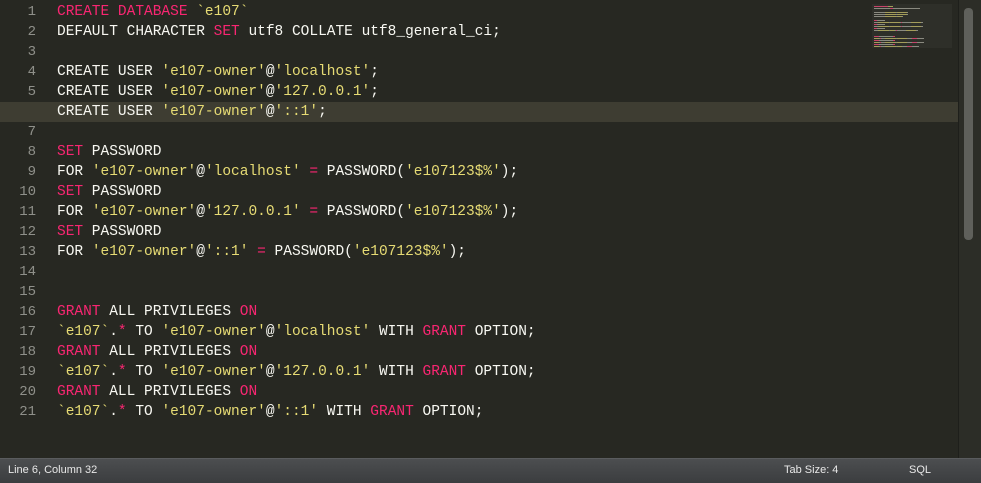  I want to click on line-number: 21, so click(27, 412).